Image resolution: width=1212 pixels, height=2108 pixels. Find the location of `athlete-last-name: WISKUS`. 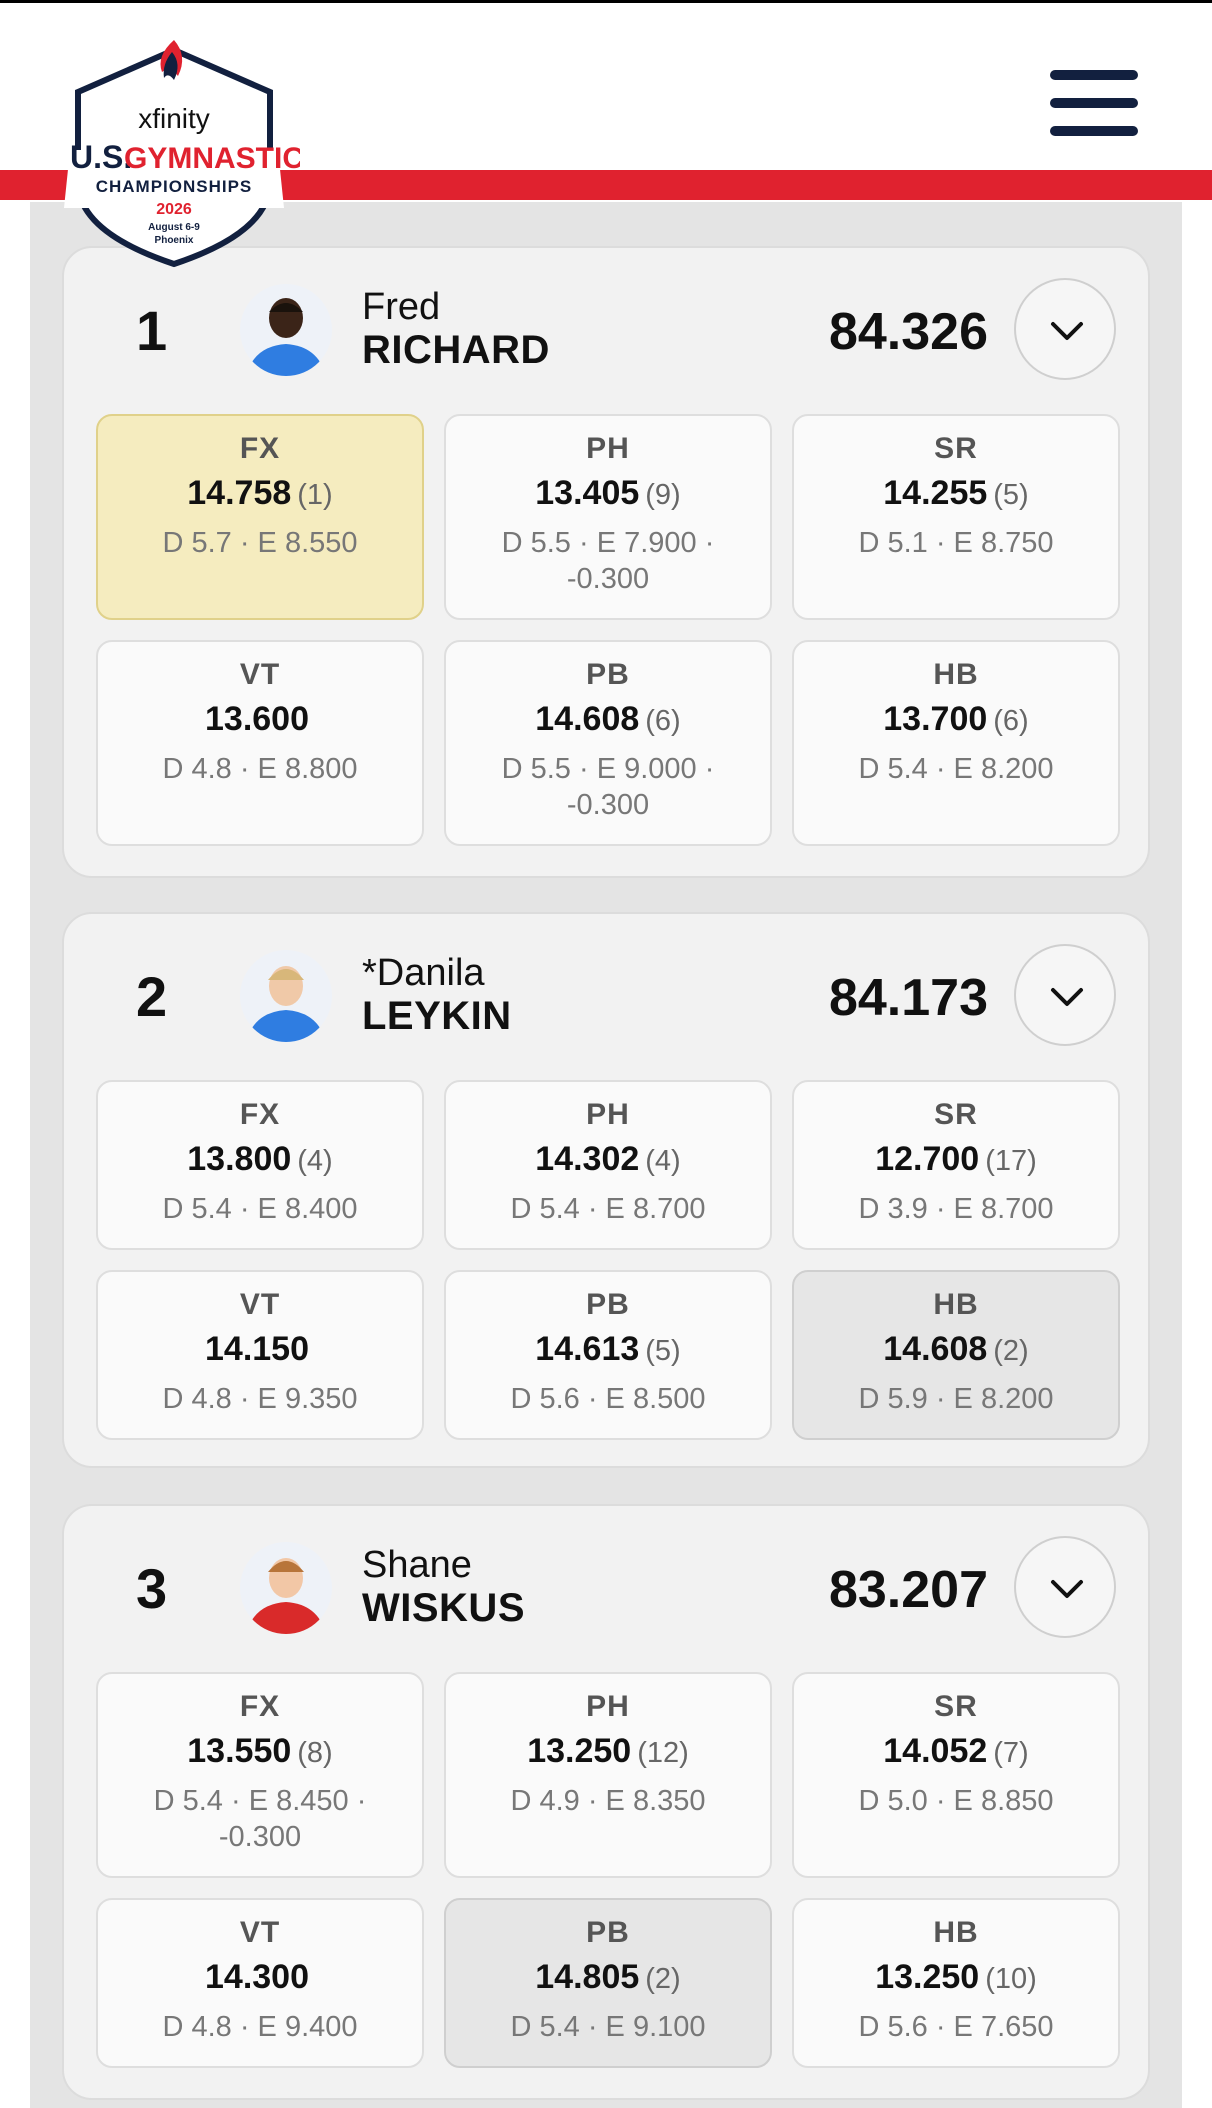

athlete-last-name: WISKUS is located at coordinates (443, 1608).